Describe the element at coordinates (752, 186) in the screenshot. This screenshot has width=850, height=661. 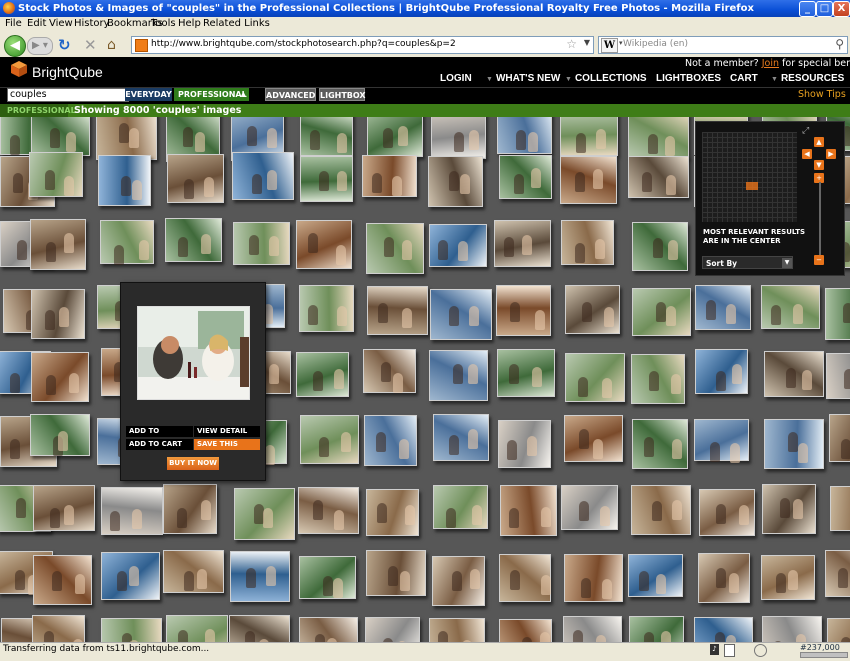
I see `navigator-viewport-marker` at that location.